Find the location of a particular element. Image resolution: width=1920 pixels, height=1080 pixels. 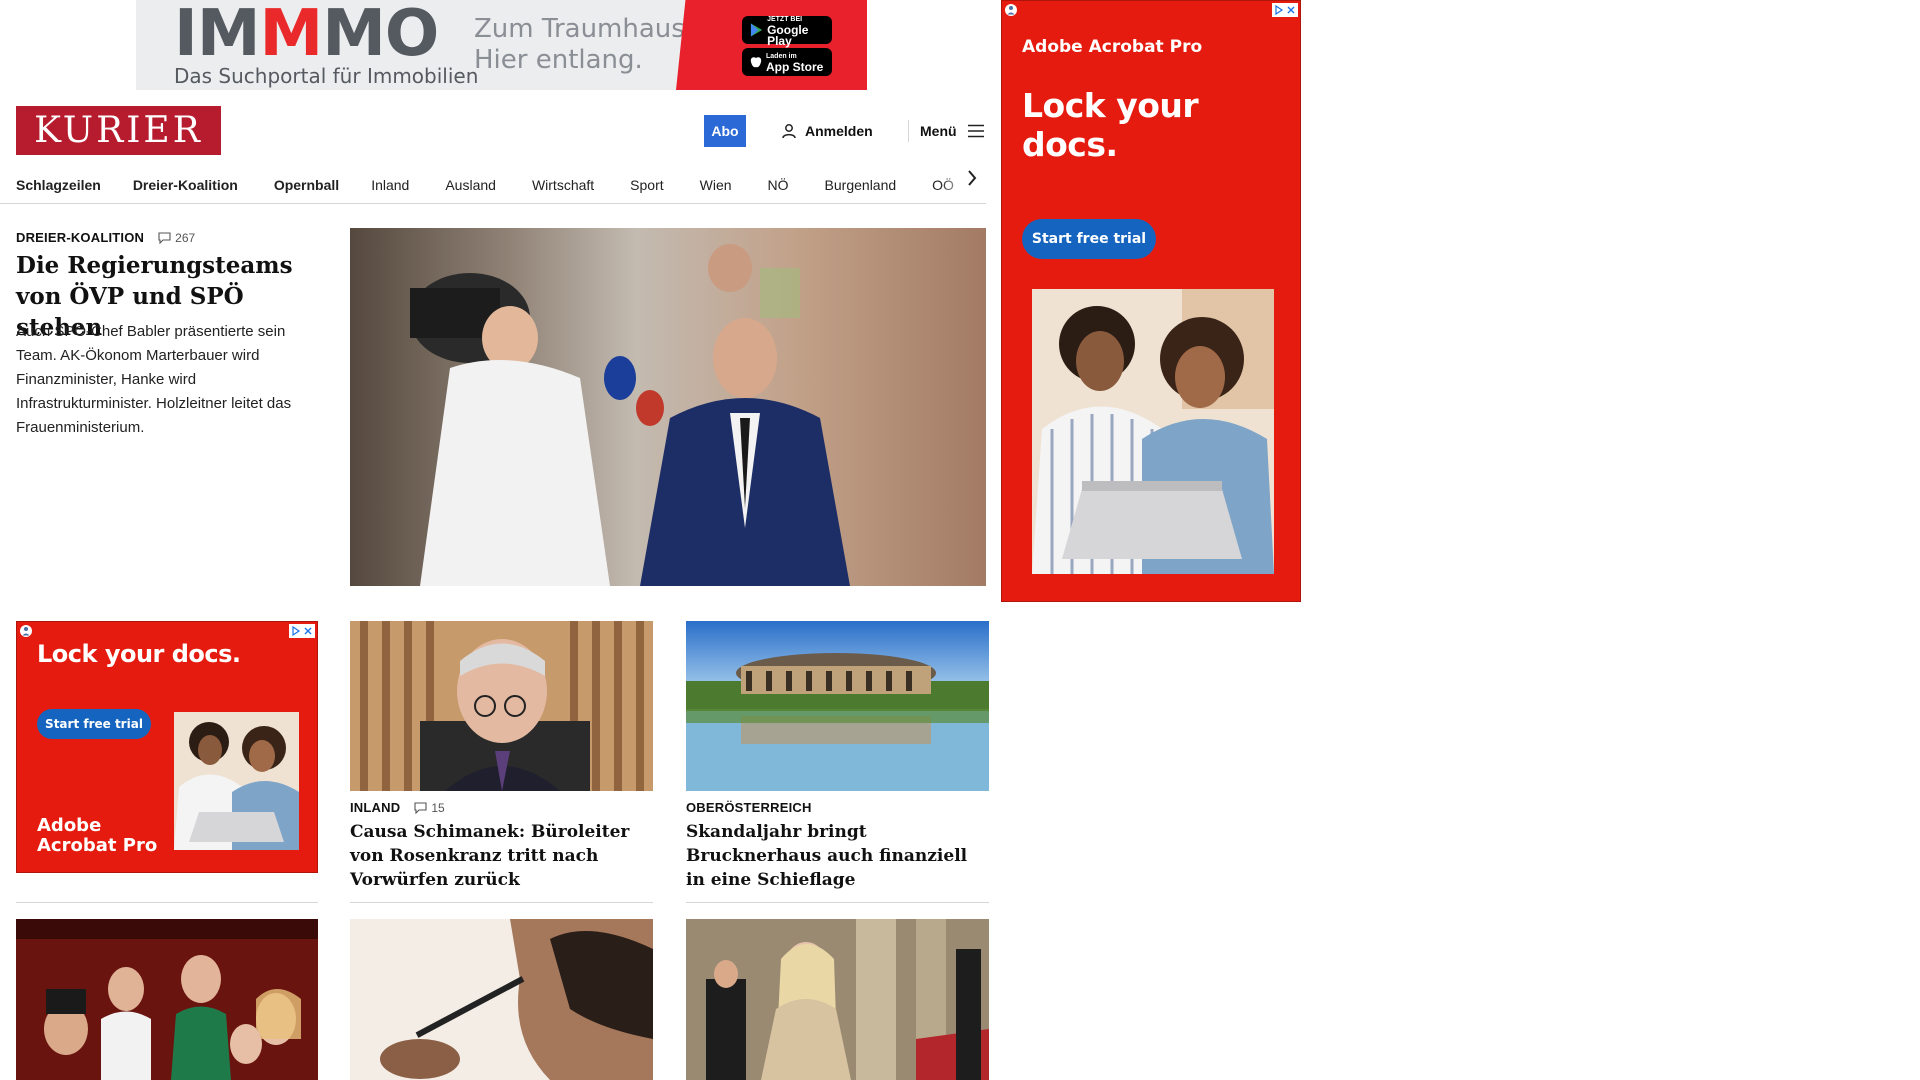

google-play-badge: JETZT BEI Google Play is located at coordinates (787, 31).